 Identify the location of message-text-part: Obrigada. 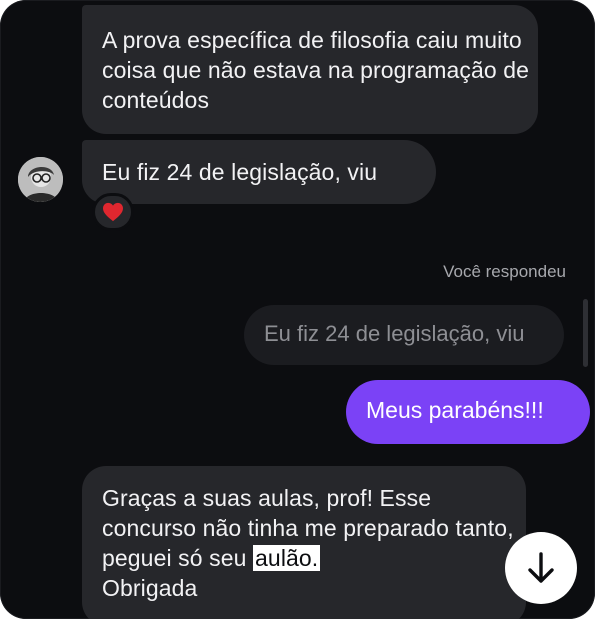
(150, 588).